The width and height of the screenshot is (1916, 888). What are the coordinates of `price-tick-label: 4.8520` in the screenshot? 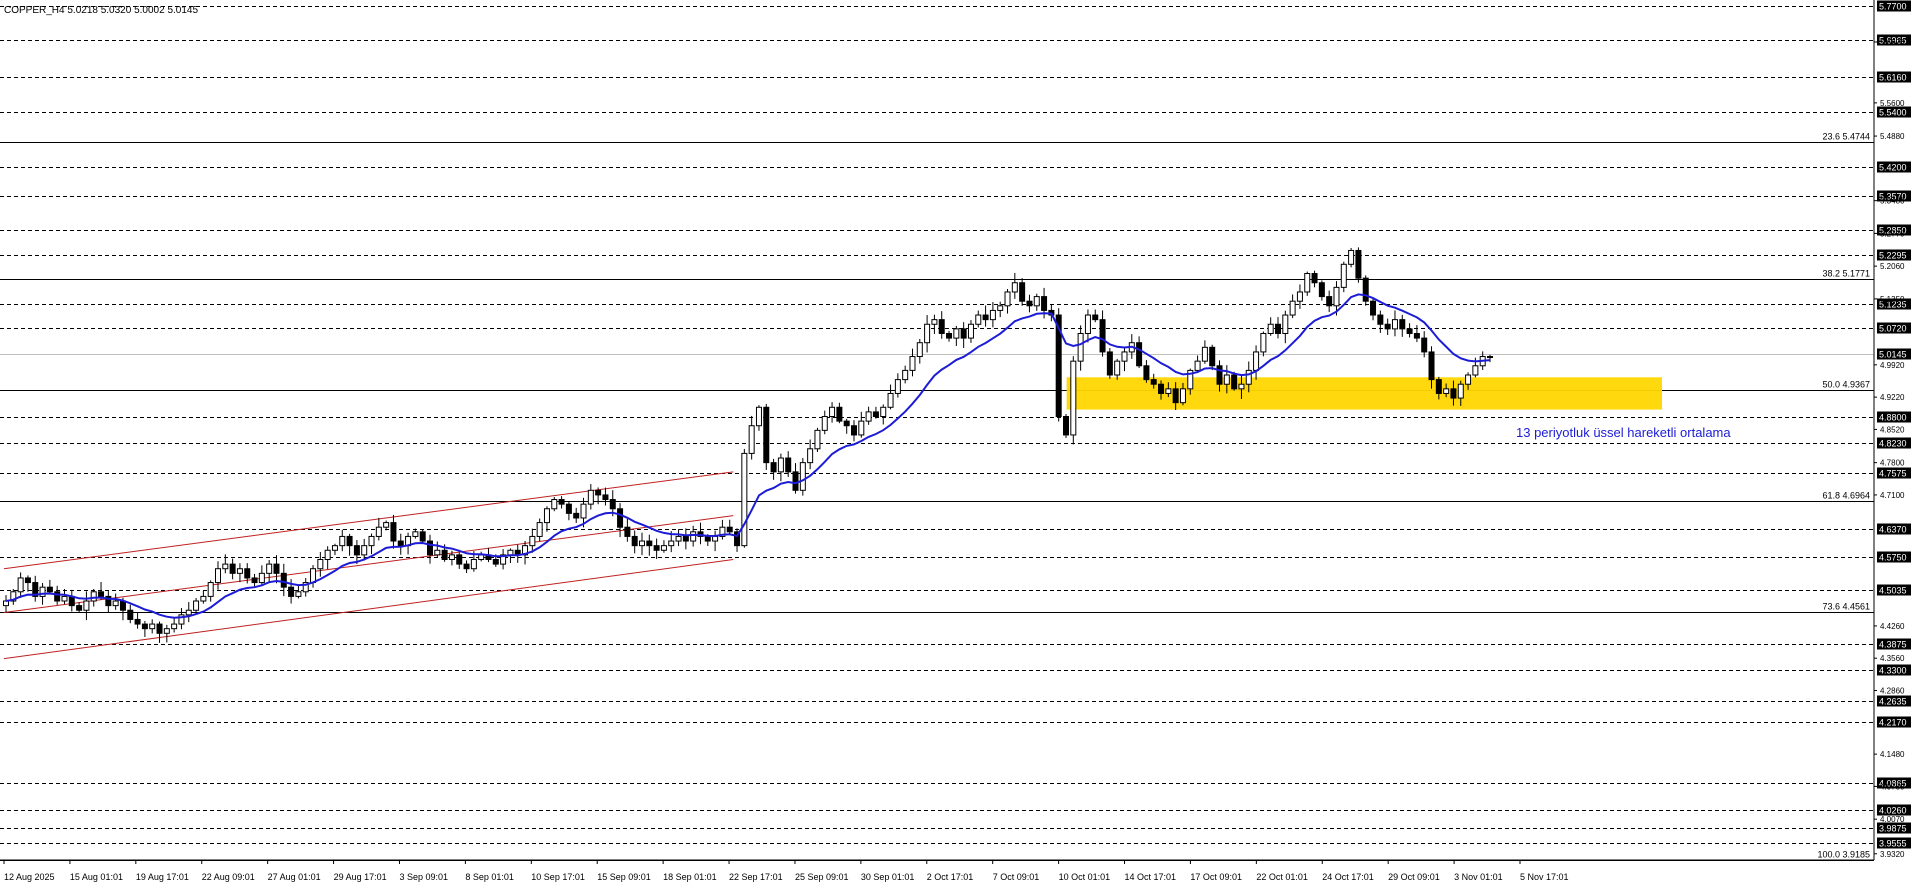 It's located at (1892, 429).